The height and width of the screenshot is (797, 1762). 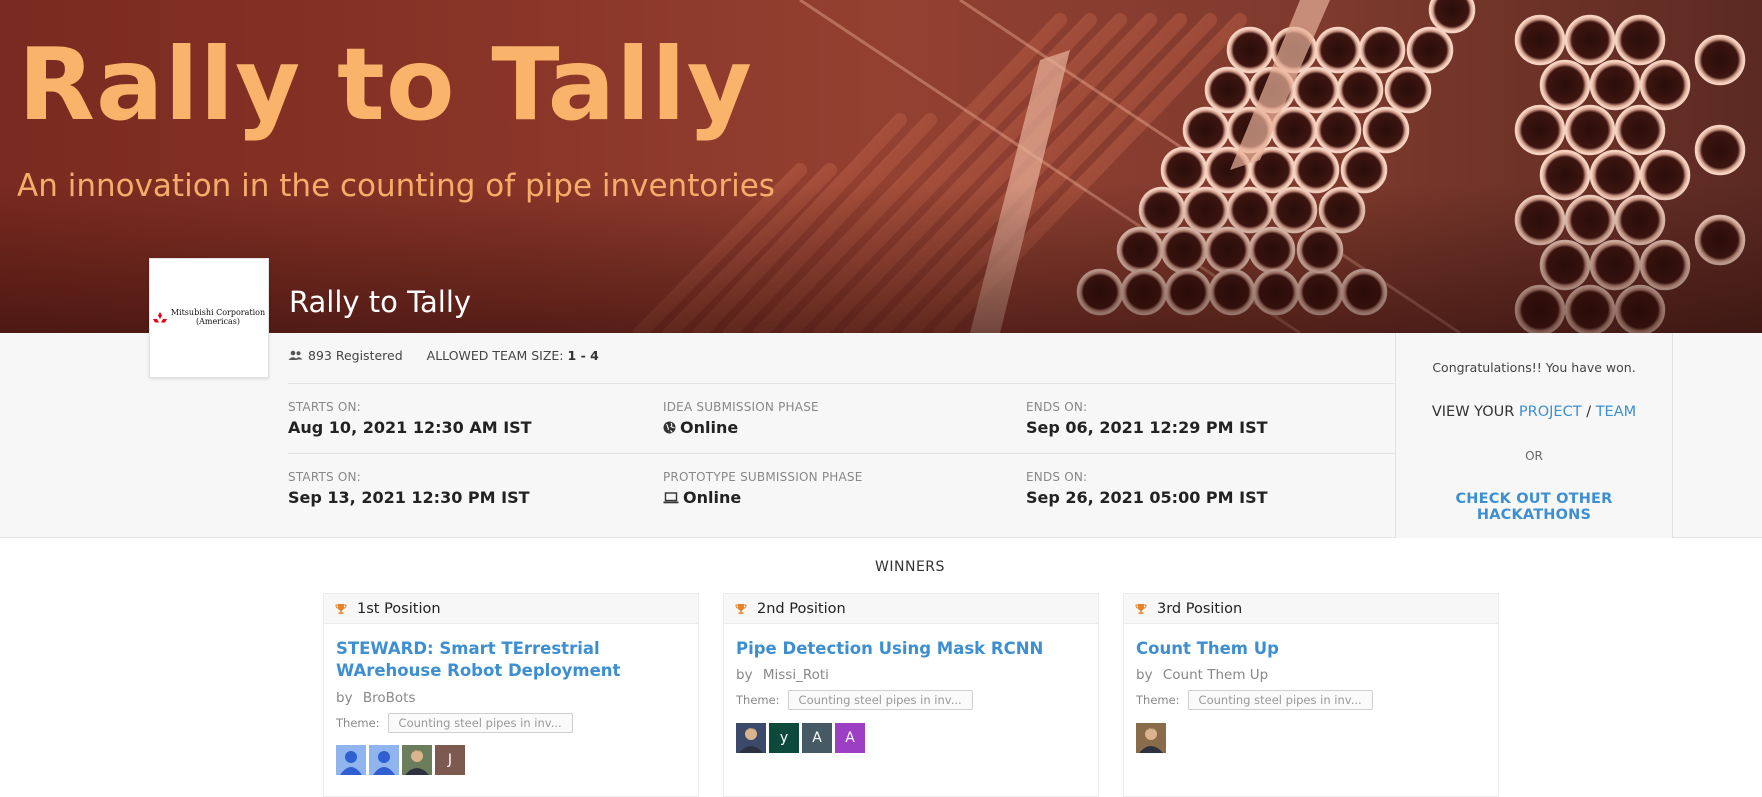 I want to click on globe-icon, so click(x=669, y=427).